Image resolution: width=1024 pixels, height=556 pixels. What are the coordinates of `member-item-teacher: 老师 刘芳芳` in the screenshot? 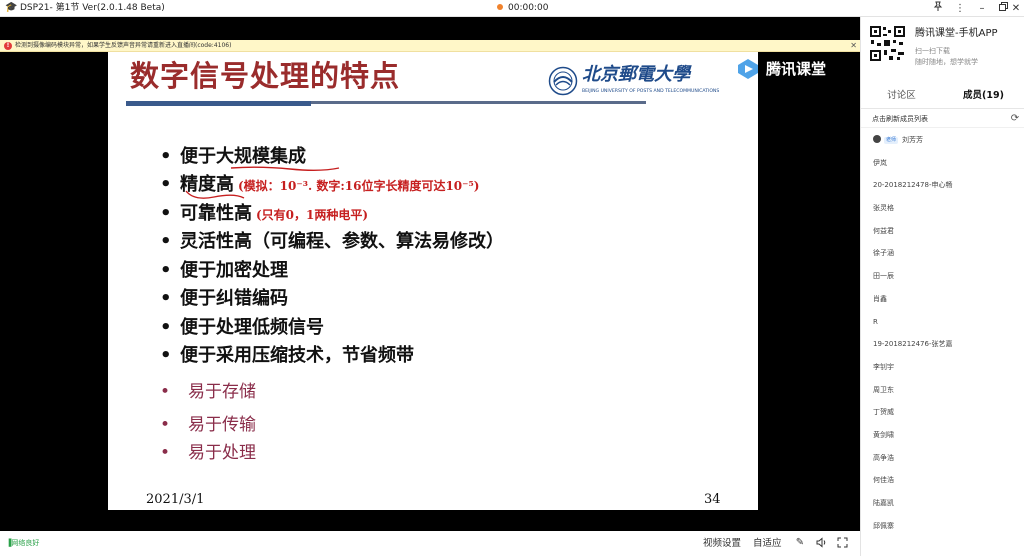 It's located at (942, 140).